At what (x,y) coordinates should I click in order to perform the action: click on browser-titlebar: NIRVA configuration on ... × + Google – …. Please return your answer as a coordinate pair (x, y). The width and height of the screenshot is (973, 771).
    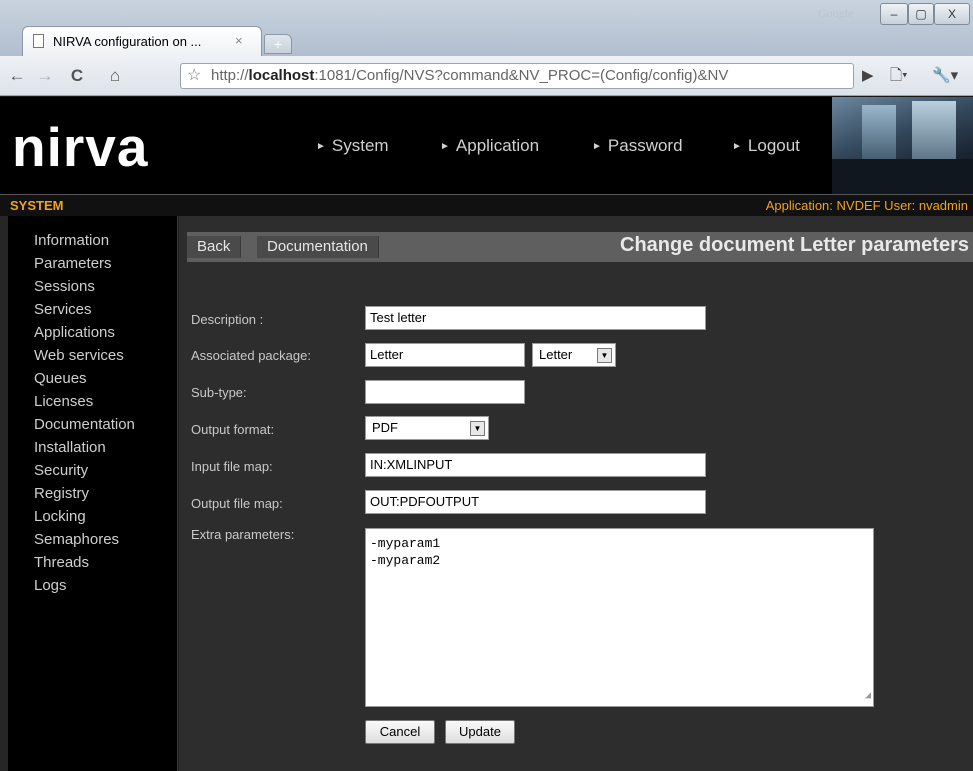
    Looking at the image, I should click on (486, 31).